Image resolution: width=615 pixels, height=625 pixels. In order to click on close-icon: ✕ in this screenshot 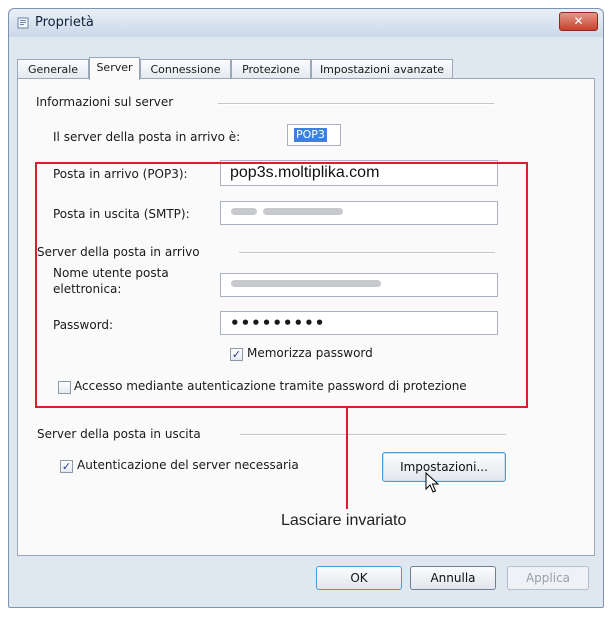, I will do `click(578, 21)`.